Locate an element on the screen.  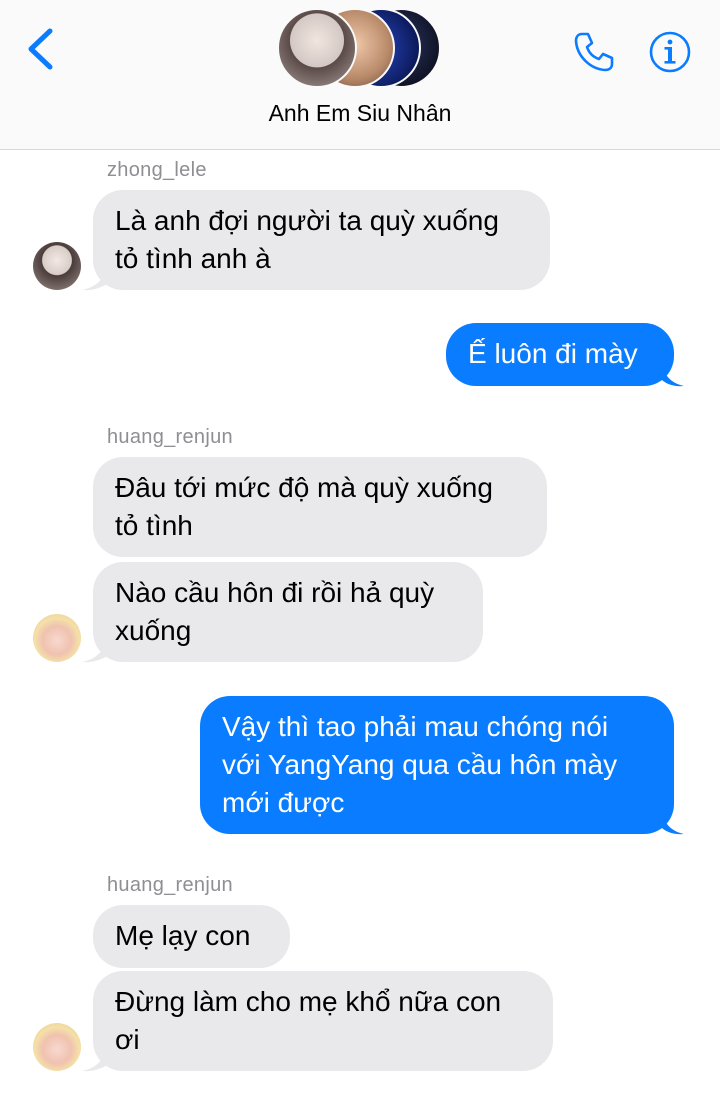
phone-icon is located at coordinates (594, 52).